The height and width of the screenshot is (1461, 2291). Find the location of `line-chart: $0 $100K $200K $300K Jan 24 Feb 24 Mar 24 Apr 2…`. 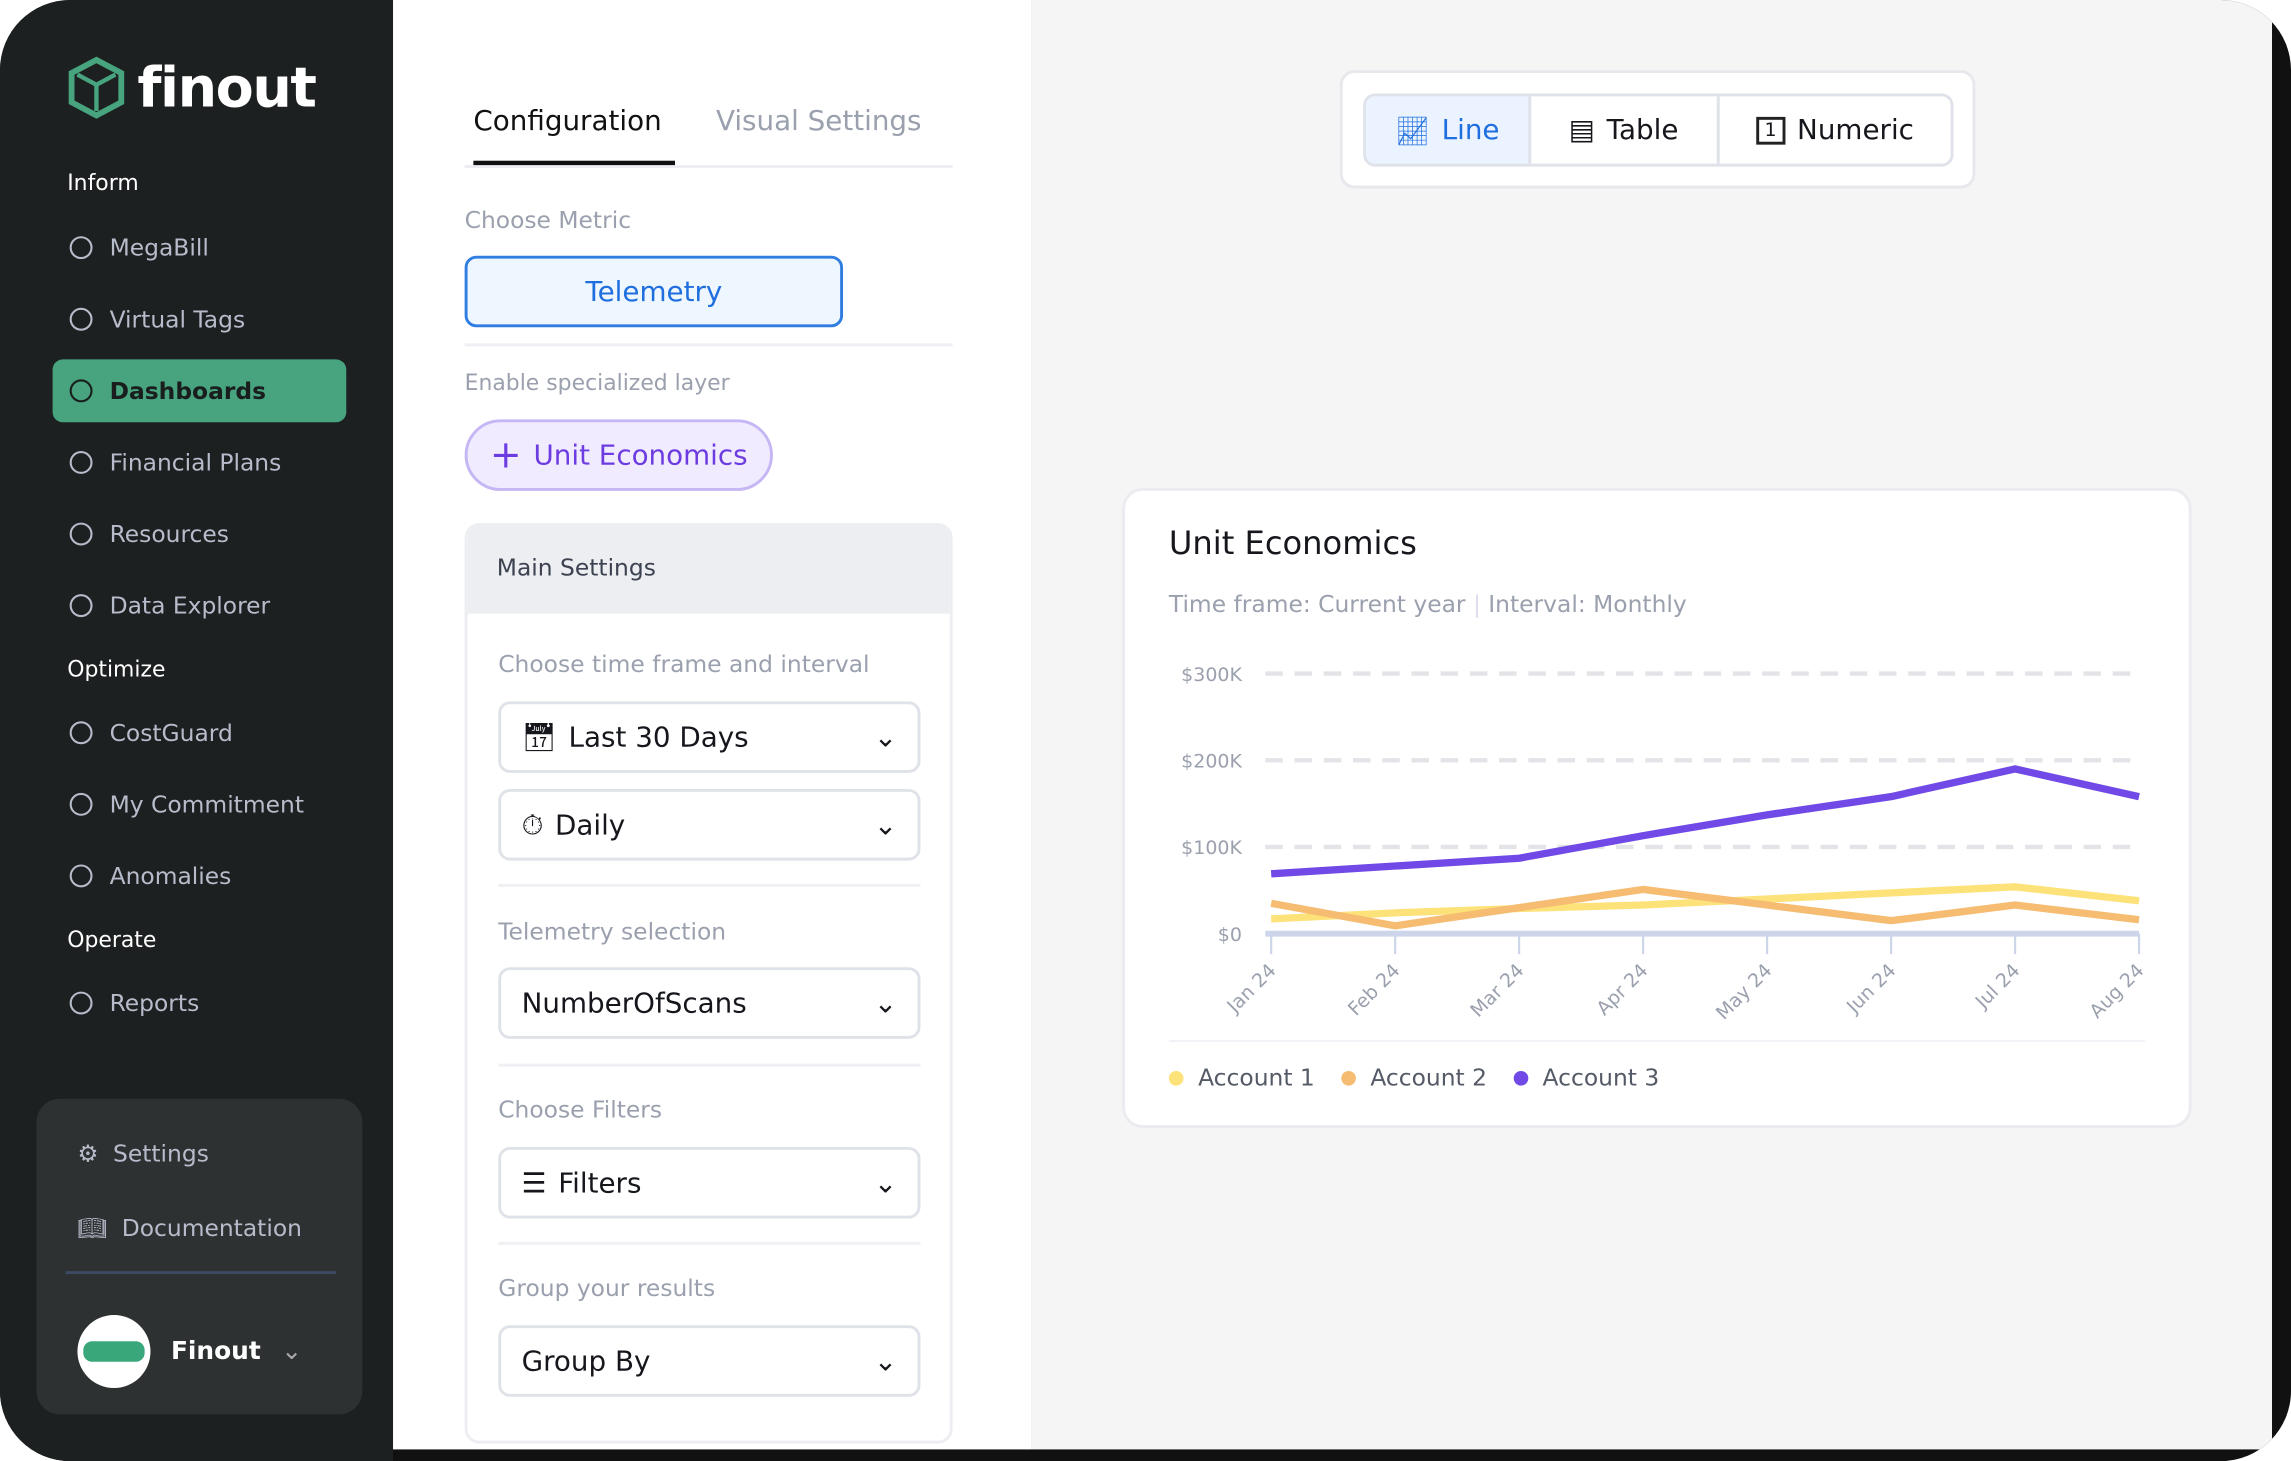

line-chart: $0 $100K $200K $300K Jan 24 Feb 24 Mar 24 Apr 2… is located at coordinates (1664, 844).